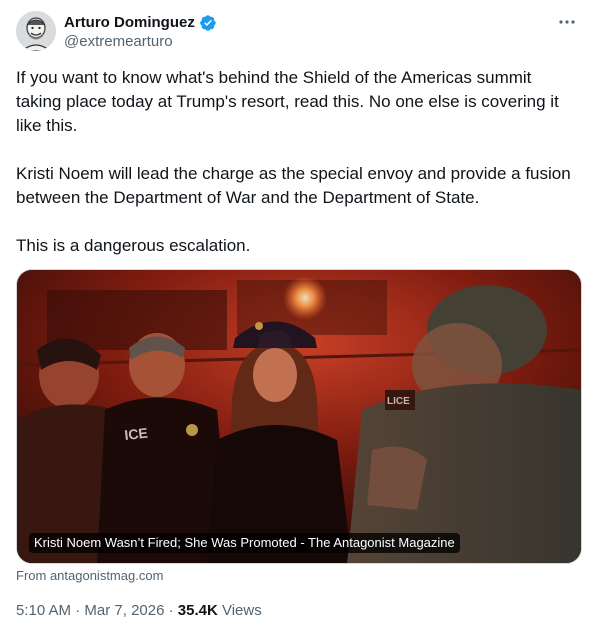 The image size is (591, 625). I want to click on views-label: Views, so click(241, 610).